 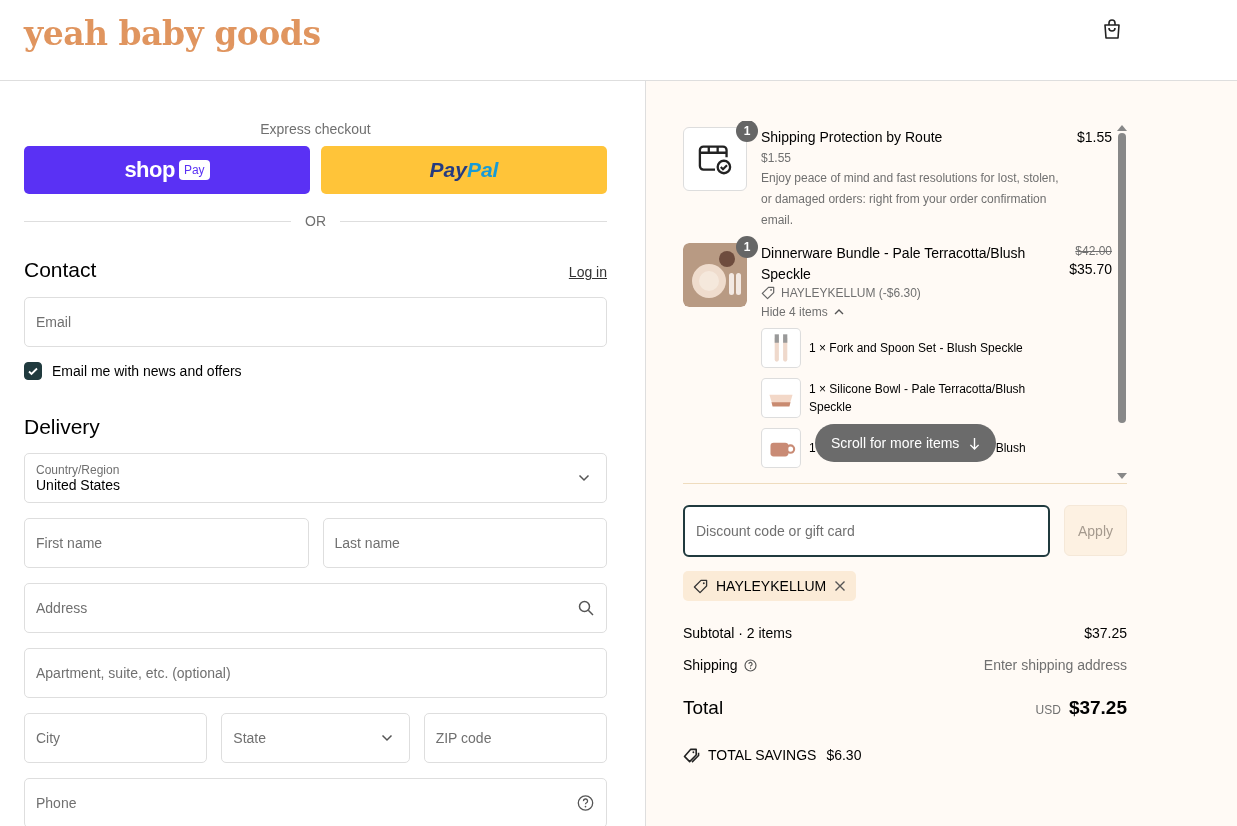 What do you see at coordinates (586, 608) in the screenshot?
I see `search-icon` at bounding box center [586, 608].